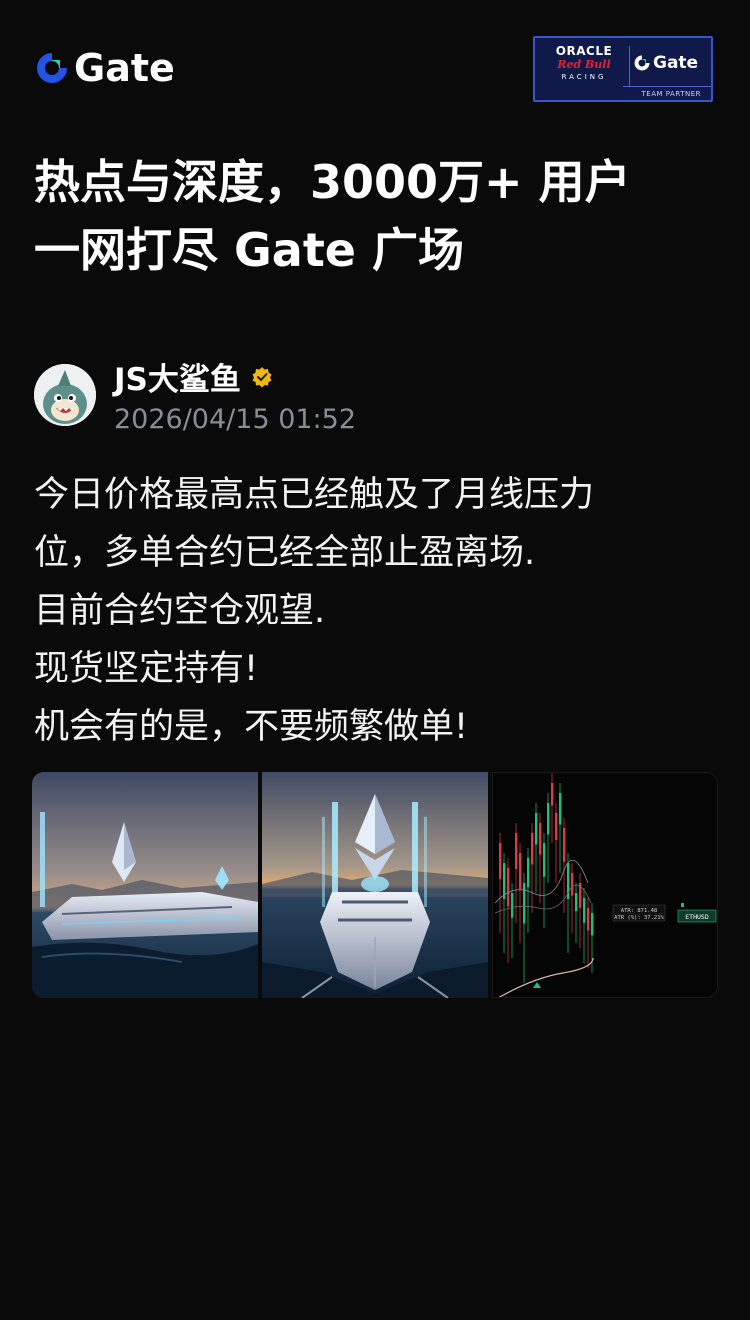  What do you see at coordinates (639, 918) in the screenshot?
I see `atr-pct-label: ATR (%): 37.21%` at bounding box center [639, 918].